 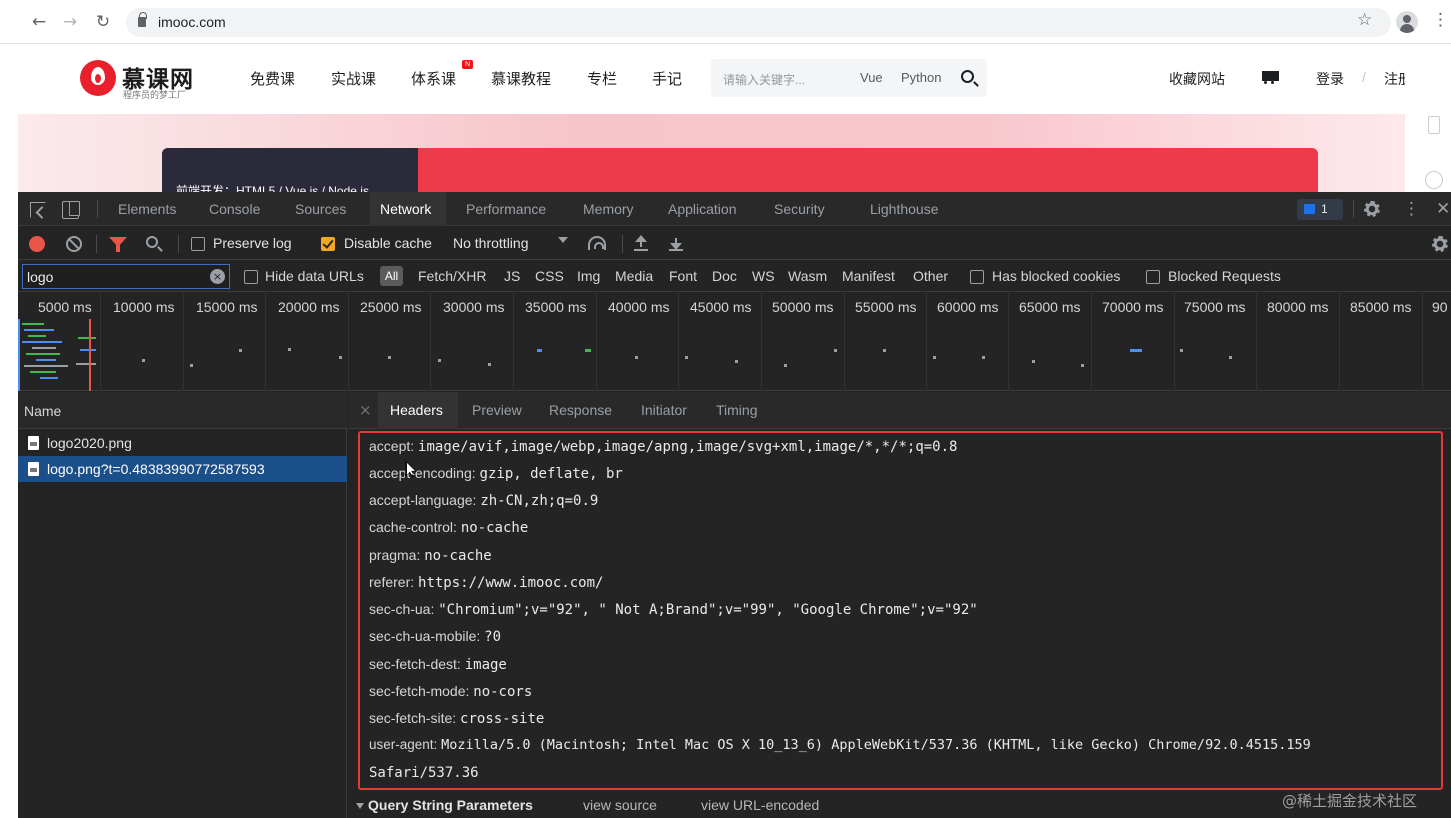 What do you see at coordinates (314, 276) in the screenshot?
I see `hide-data-urls-label: Hide data URLs` at bounding box center [314, 276].